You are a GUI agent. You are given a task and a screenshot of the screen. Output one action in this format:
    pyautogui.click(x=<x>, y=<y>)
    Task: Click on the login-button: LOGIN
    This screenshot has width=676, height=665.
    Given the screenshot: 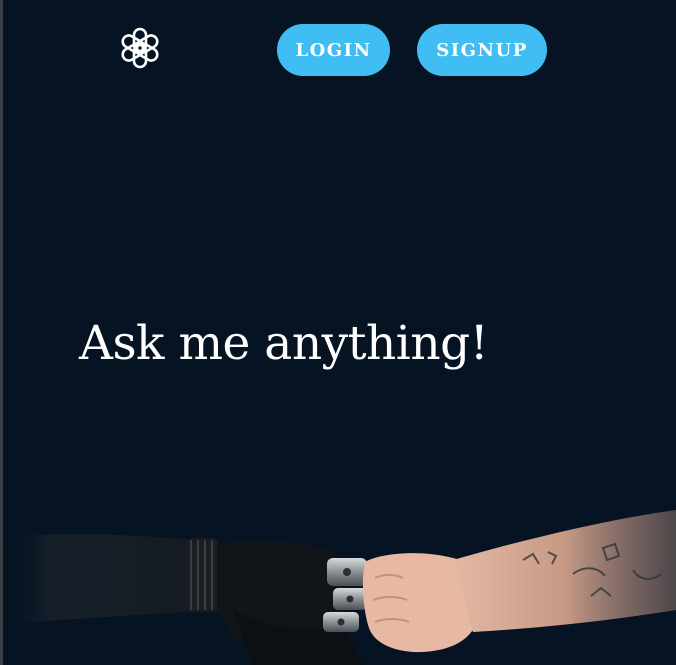 What is the action you would take?
    pyautogui.click(x=333, y=50)
    